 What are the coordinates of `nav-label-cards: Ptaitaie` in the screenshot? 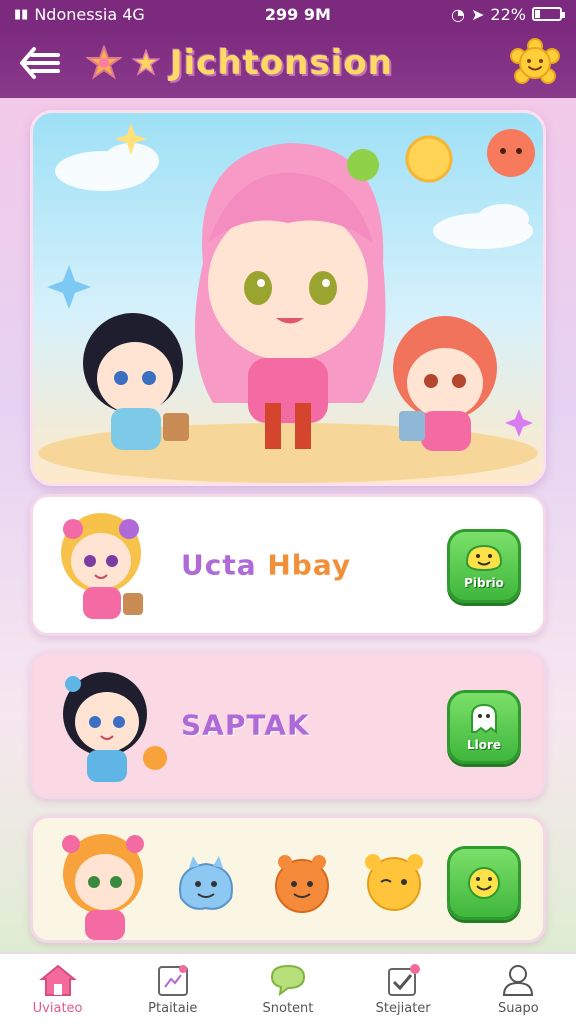 It's located at (173, 1008).